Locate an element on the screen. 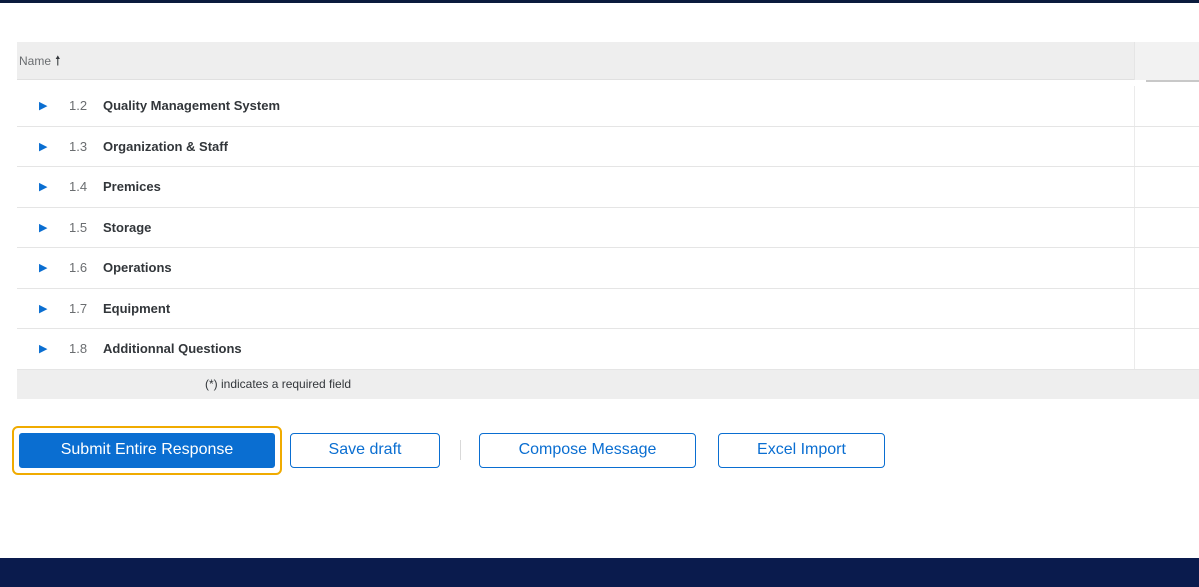  table-row: ▶ 1.4 Premices is located at coordinates (608, 187).